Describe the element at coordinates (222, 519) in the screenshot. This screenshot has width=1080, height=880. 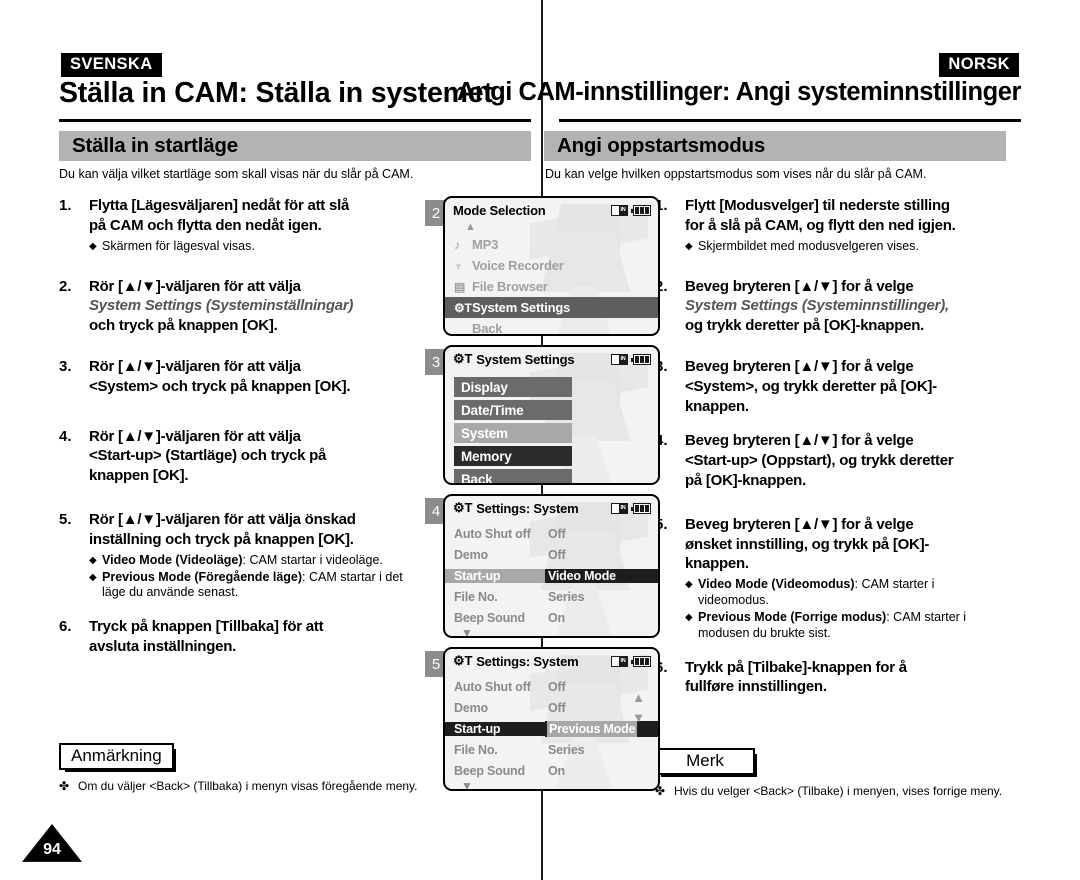
I see `step-line: Rör [▲/▼]-väljaren för att välja önskad` at that location.